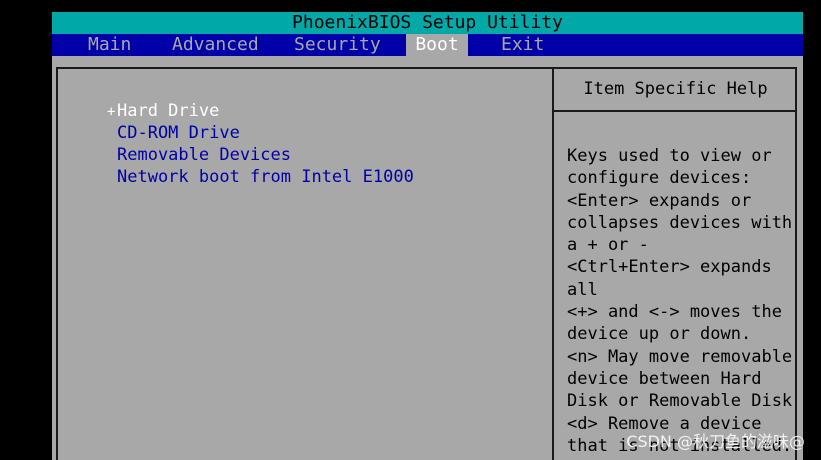  What do you see at coordinates (437, 45) in the screenshot?
I see `menu-boot: Boot` at bounding box center [437, 45].